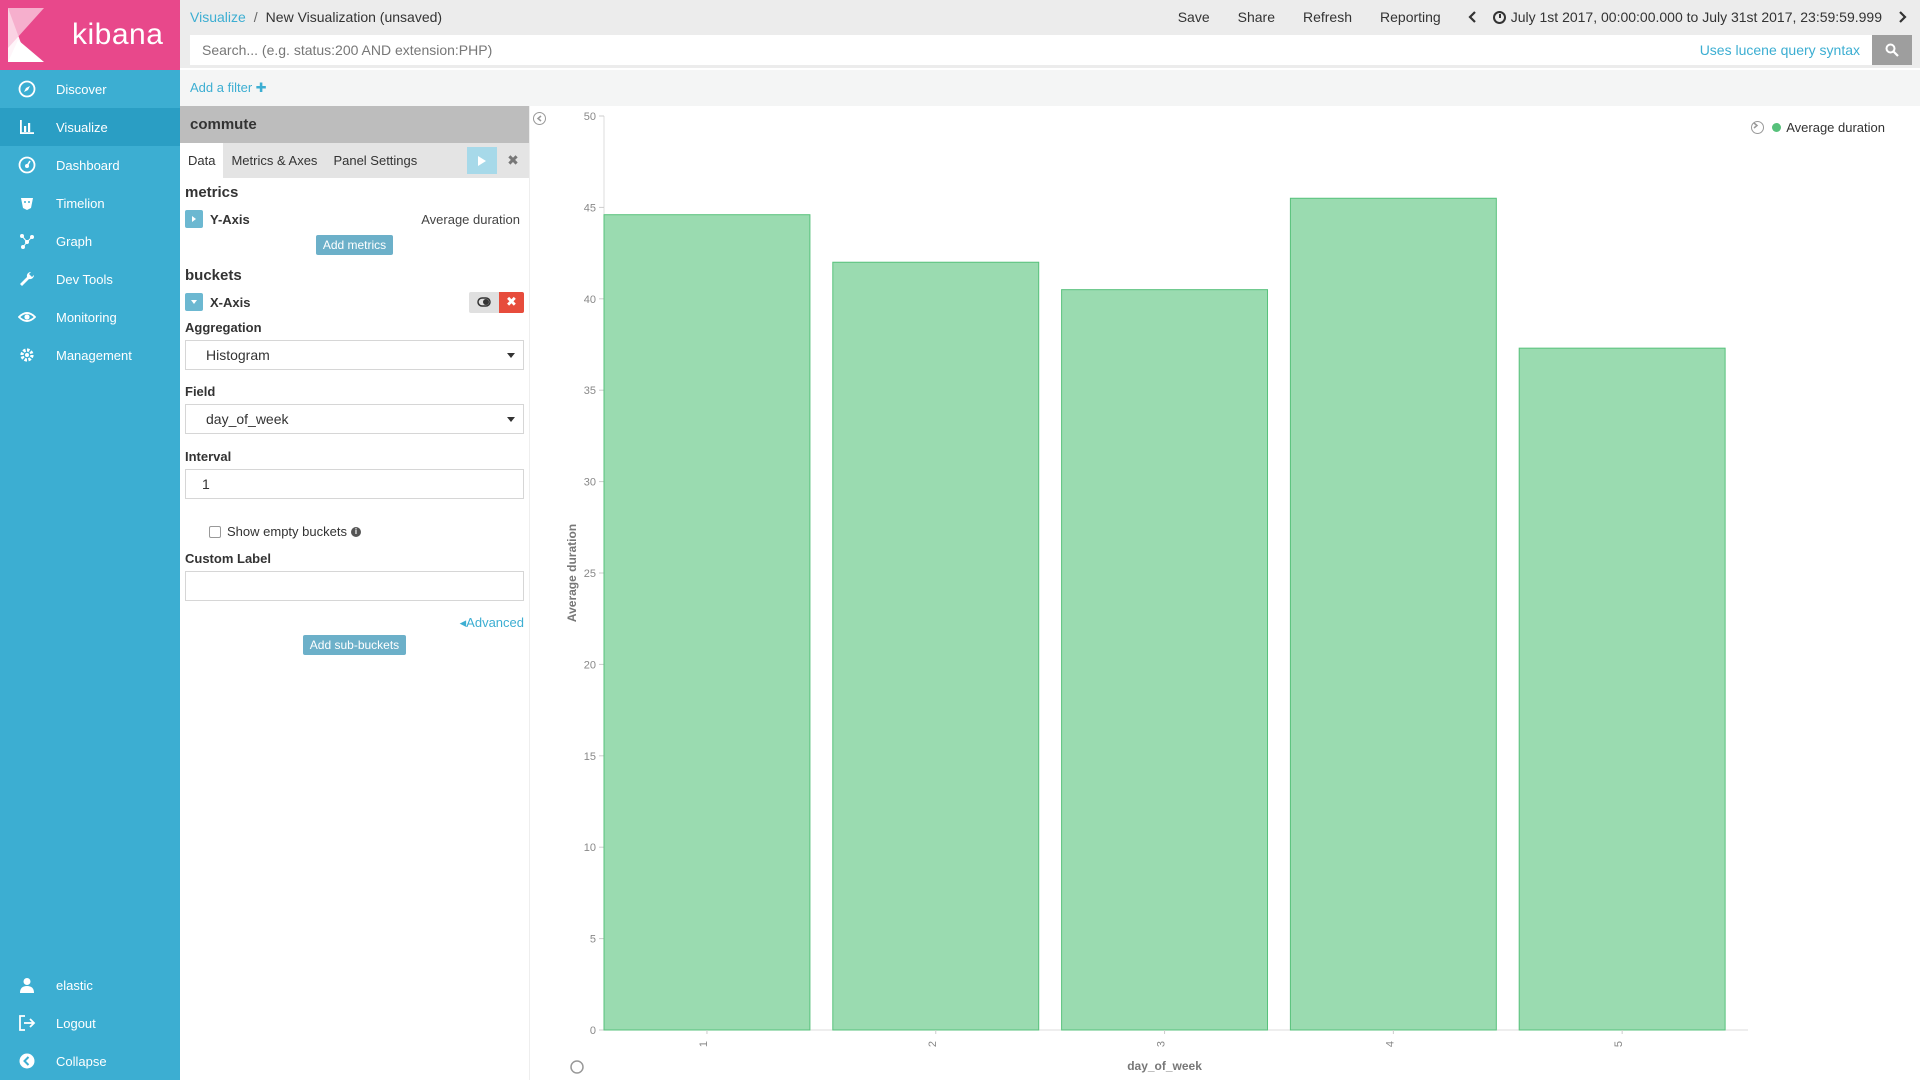  What do you see at coordinates (27, 279) in the screenshot?
I see `wrench-icon` at bounding box center [27, 279].